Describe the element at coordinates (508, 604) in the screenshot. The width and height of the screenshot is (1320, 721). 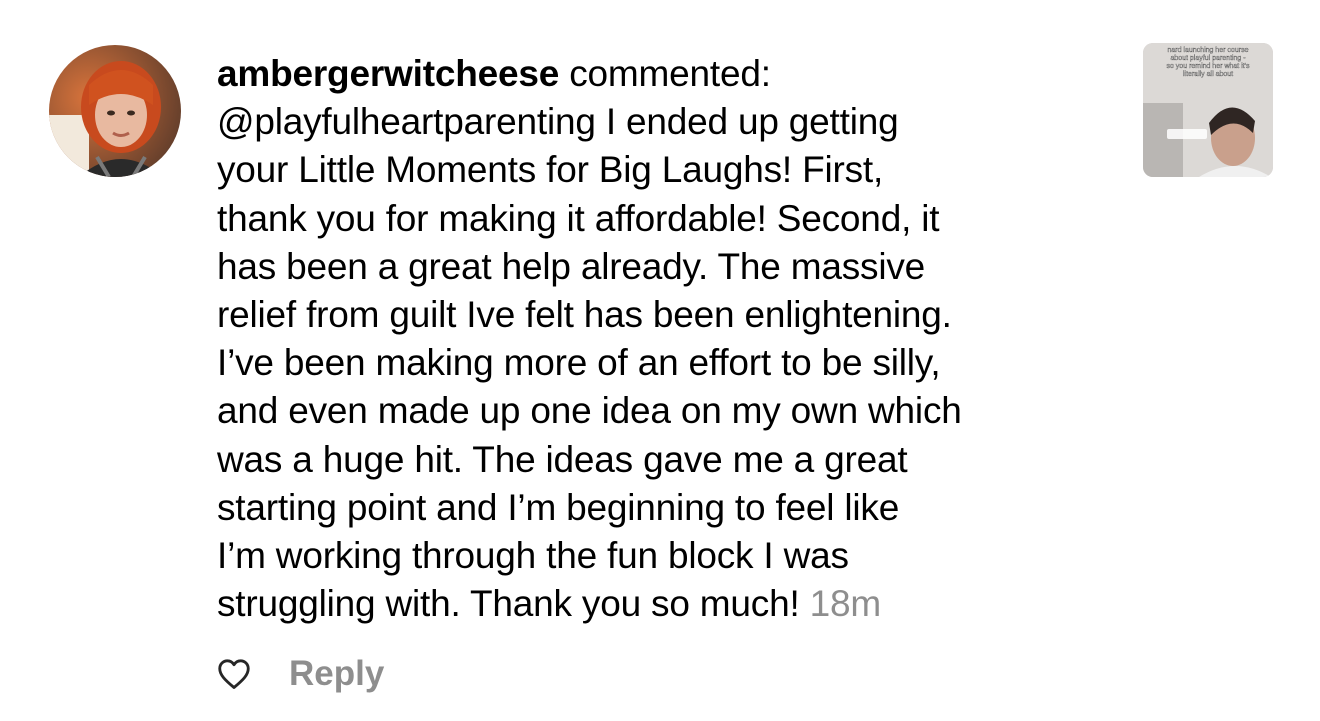
I see `comment-text-end: struggling with. Thank you so much!` at that location.